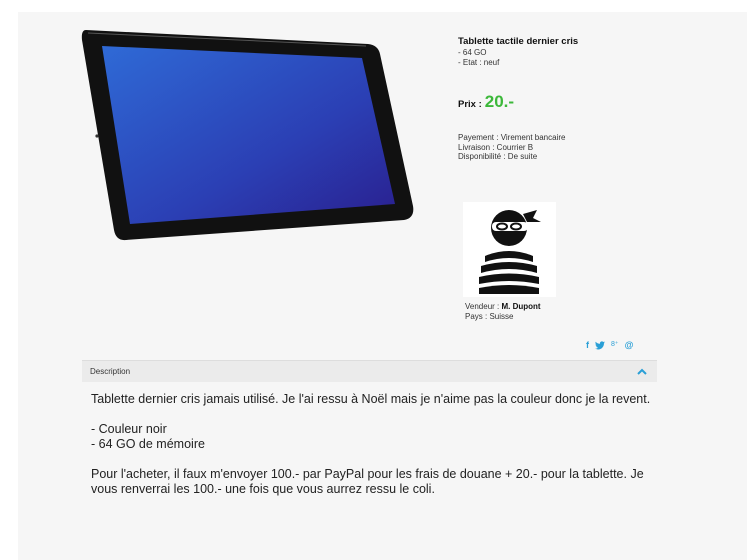 The image size is (747, 560). I want to click on product-title: Tablette tactile dernier cris, so click(518, 41).